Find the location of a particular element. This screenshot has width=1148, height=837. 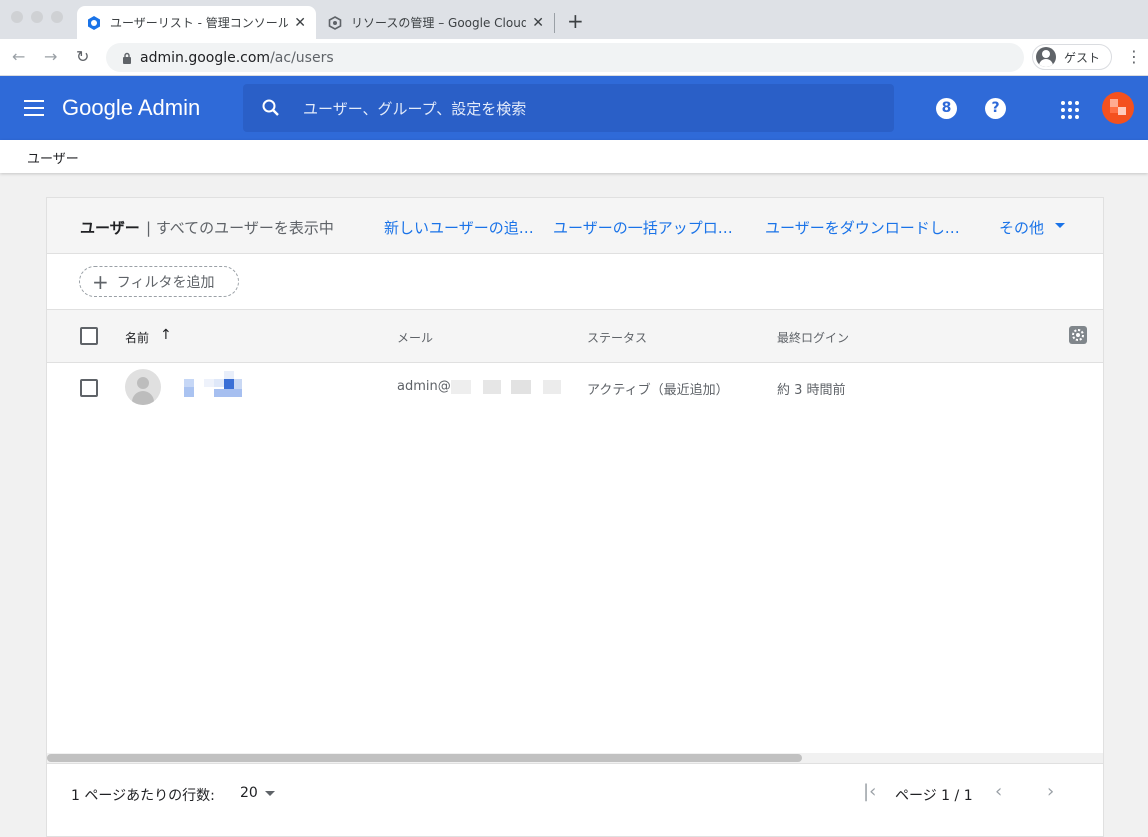

admin-header: Google Admin 8 ? is located at coordinates (574, 108).